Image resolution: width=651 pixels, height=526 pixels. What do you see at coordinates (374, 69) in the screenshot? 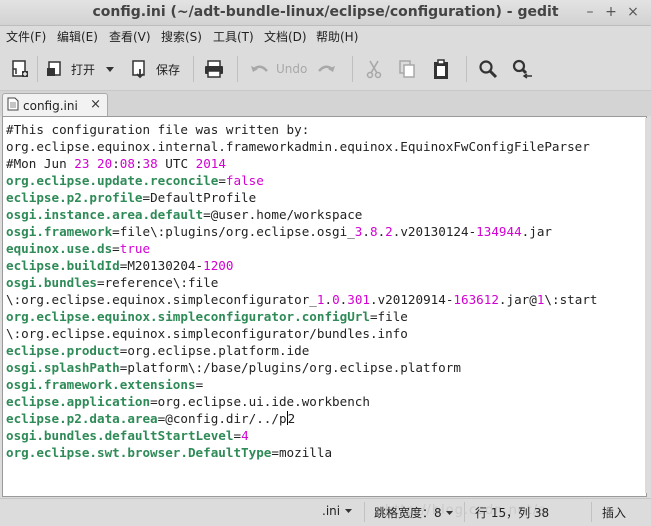
I see `cut-button` at bounding box center [374, 69].